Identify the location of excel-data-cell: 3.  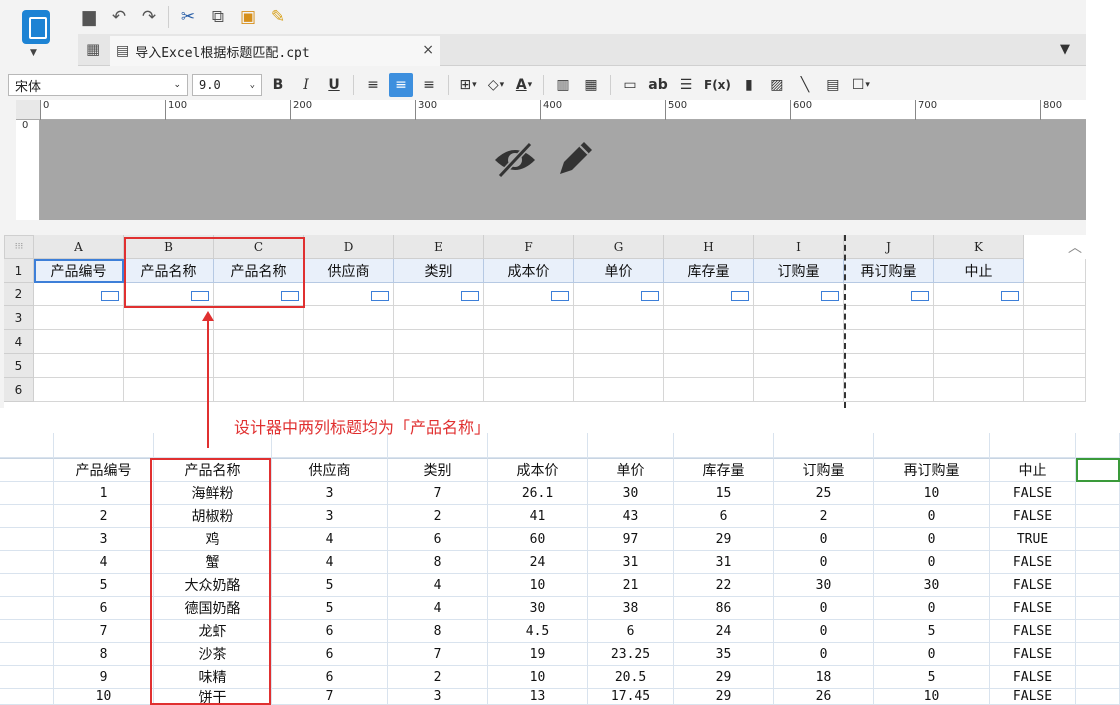
(438, 697).